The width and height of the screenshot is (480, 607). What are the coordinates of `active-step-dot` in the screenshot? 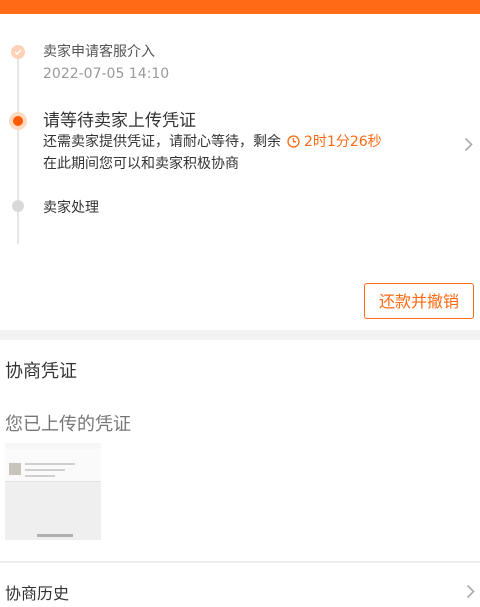 It's located at (18, 121).